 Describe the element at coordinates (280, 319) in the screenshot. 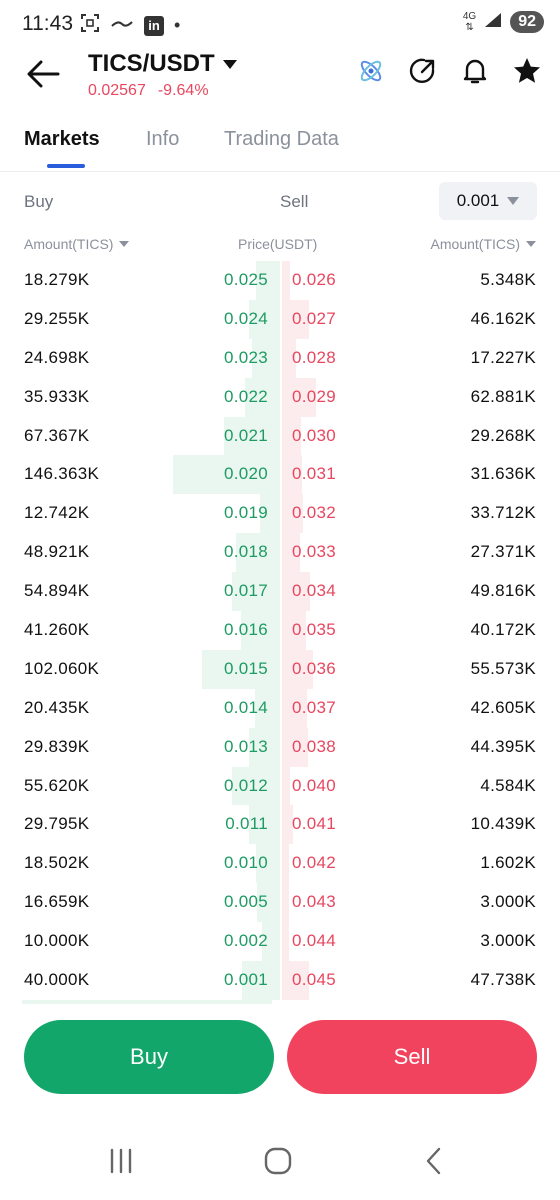

I see `order-book-row: 29.255K 0.024 0.027 46.162K` at that location.